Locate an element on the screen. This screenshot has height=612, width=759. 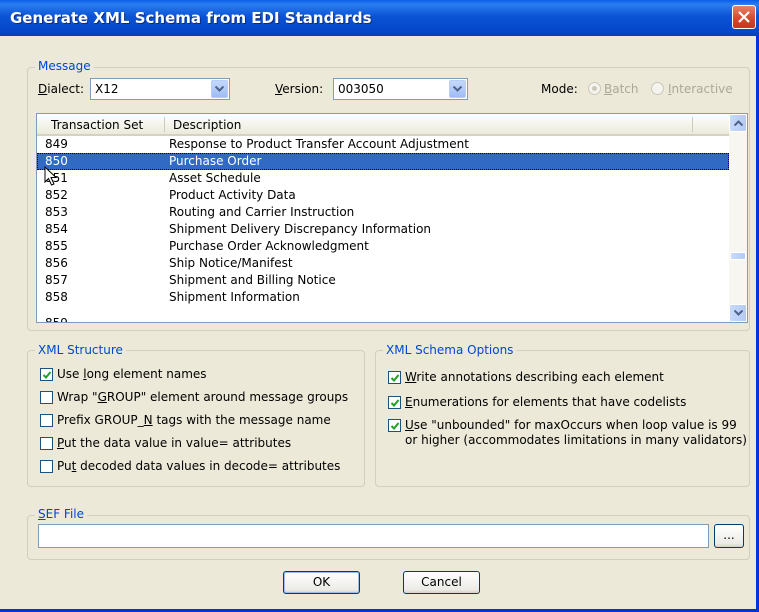
version-dropdown-button is located at coordinates (457, 89).